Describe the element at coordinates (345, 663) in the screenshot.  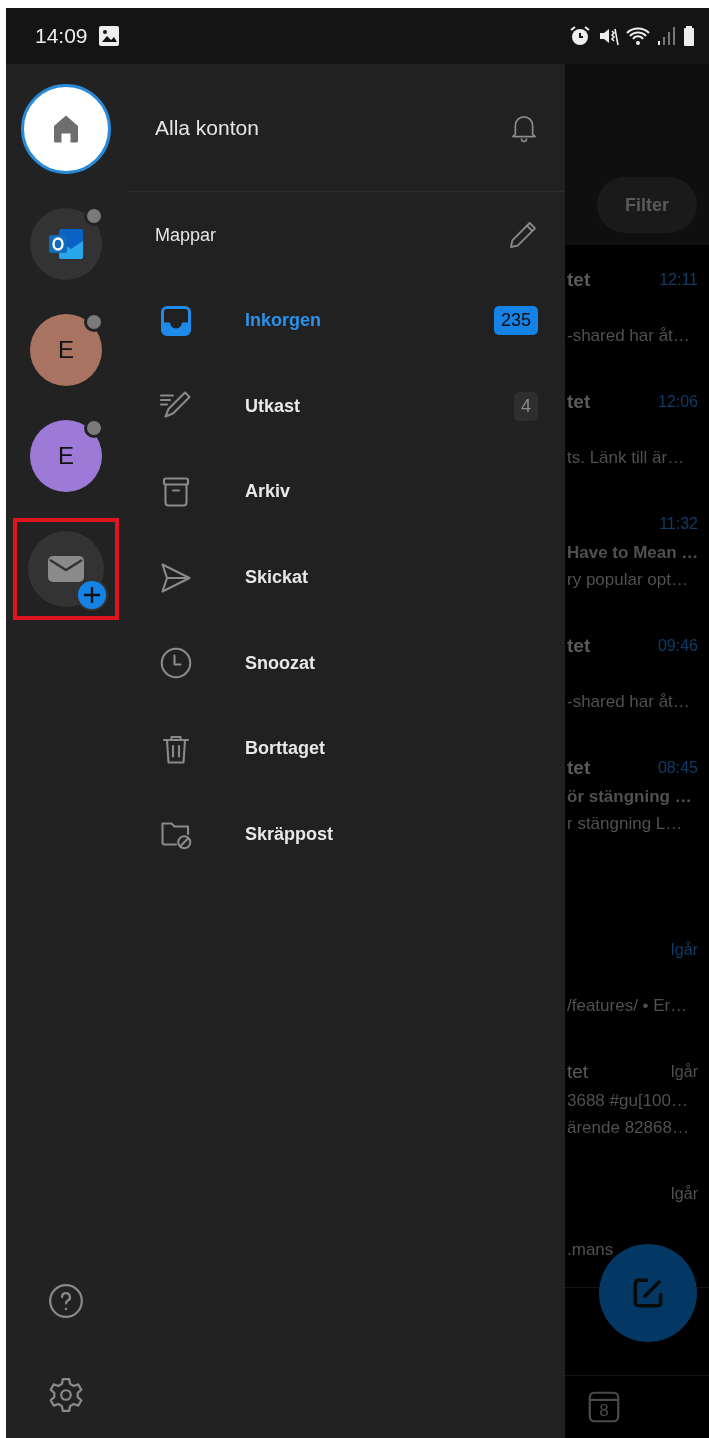
I see `folder-item: Snoozat` at that location.